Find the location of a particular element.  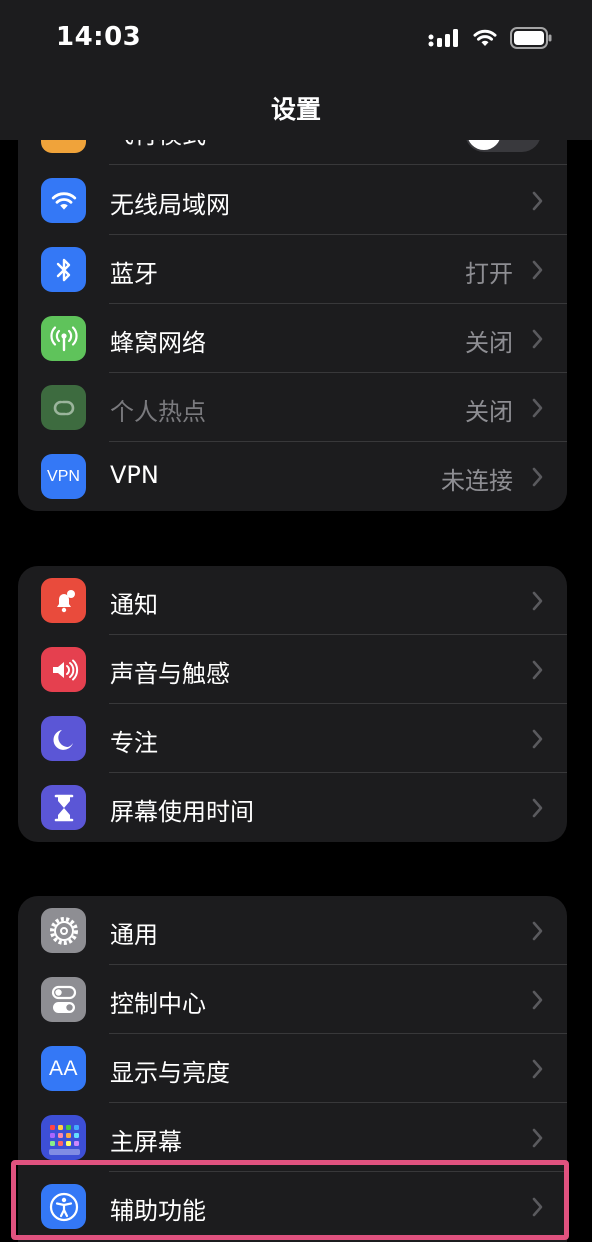

settings-row-display: AA 显示与亮度 is located at coordinates (292, 1068).